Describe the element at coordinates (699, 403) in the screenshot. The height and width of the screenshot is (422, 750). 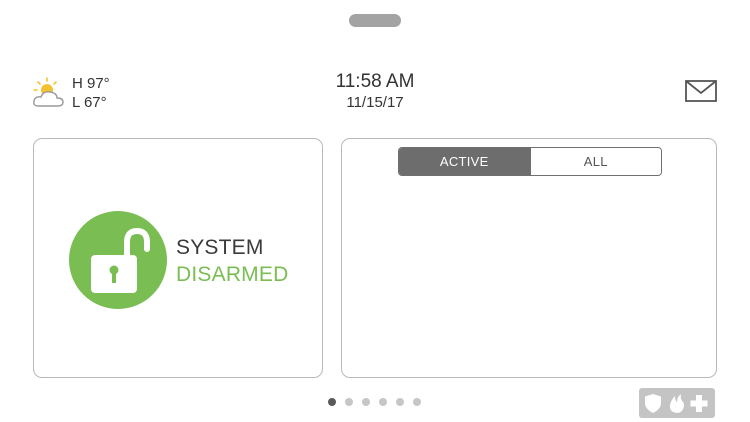
I see `medical-cross-icon` at that location.